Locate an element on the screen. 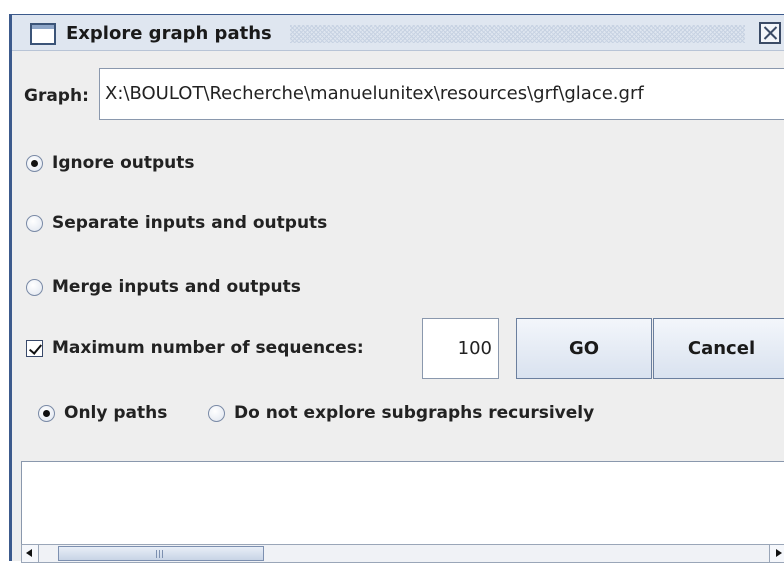 The width and height of the screenshot is (784, 563). max-sequences-label: Maximum number of sequences: is located at coordinates (208, 348).